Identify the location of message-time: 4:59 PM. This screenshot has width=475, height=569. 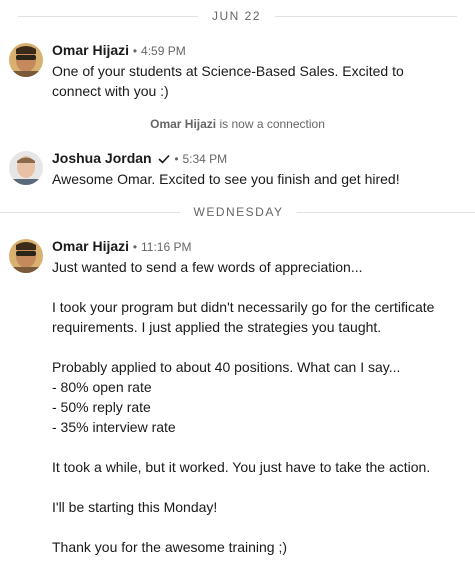
(163, 51).